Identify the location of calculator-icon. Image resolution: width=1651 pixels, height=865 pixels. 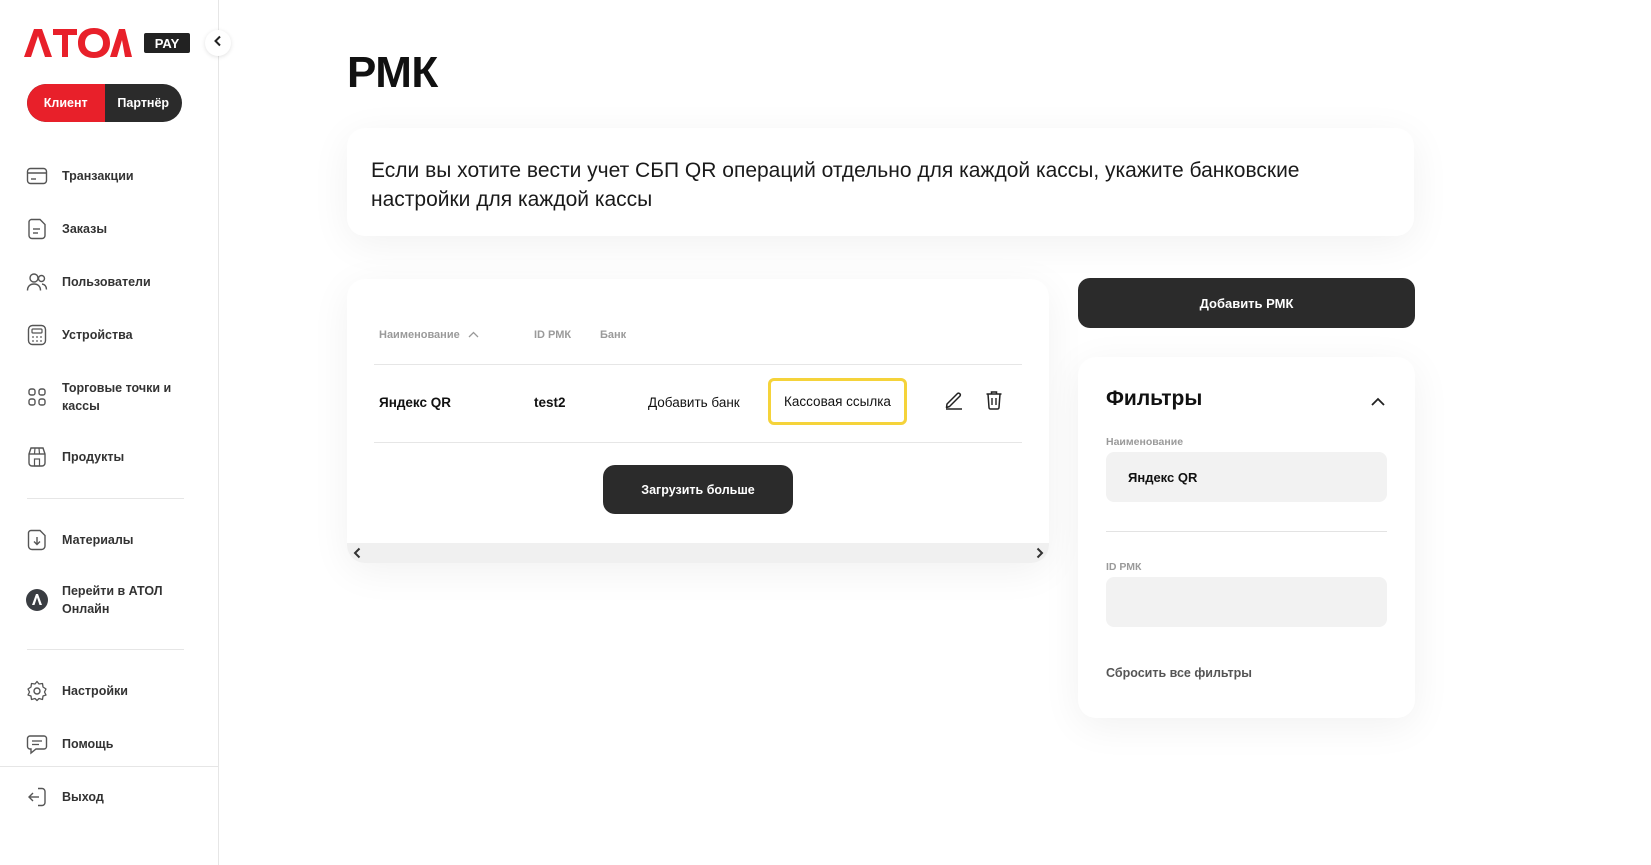
(37, 335).